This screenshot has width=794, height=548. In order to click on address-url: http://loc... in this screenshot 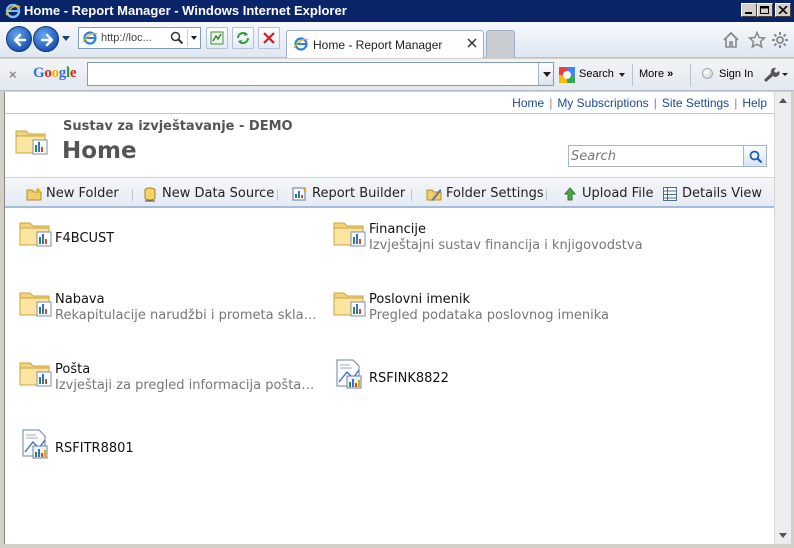, I will do `click(126, 38)`.